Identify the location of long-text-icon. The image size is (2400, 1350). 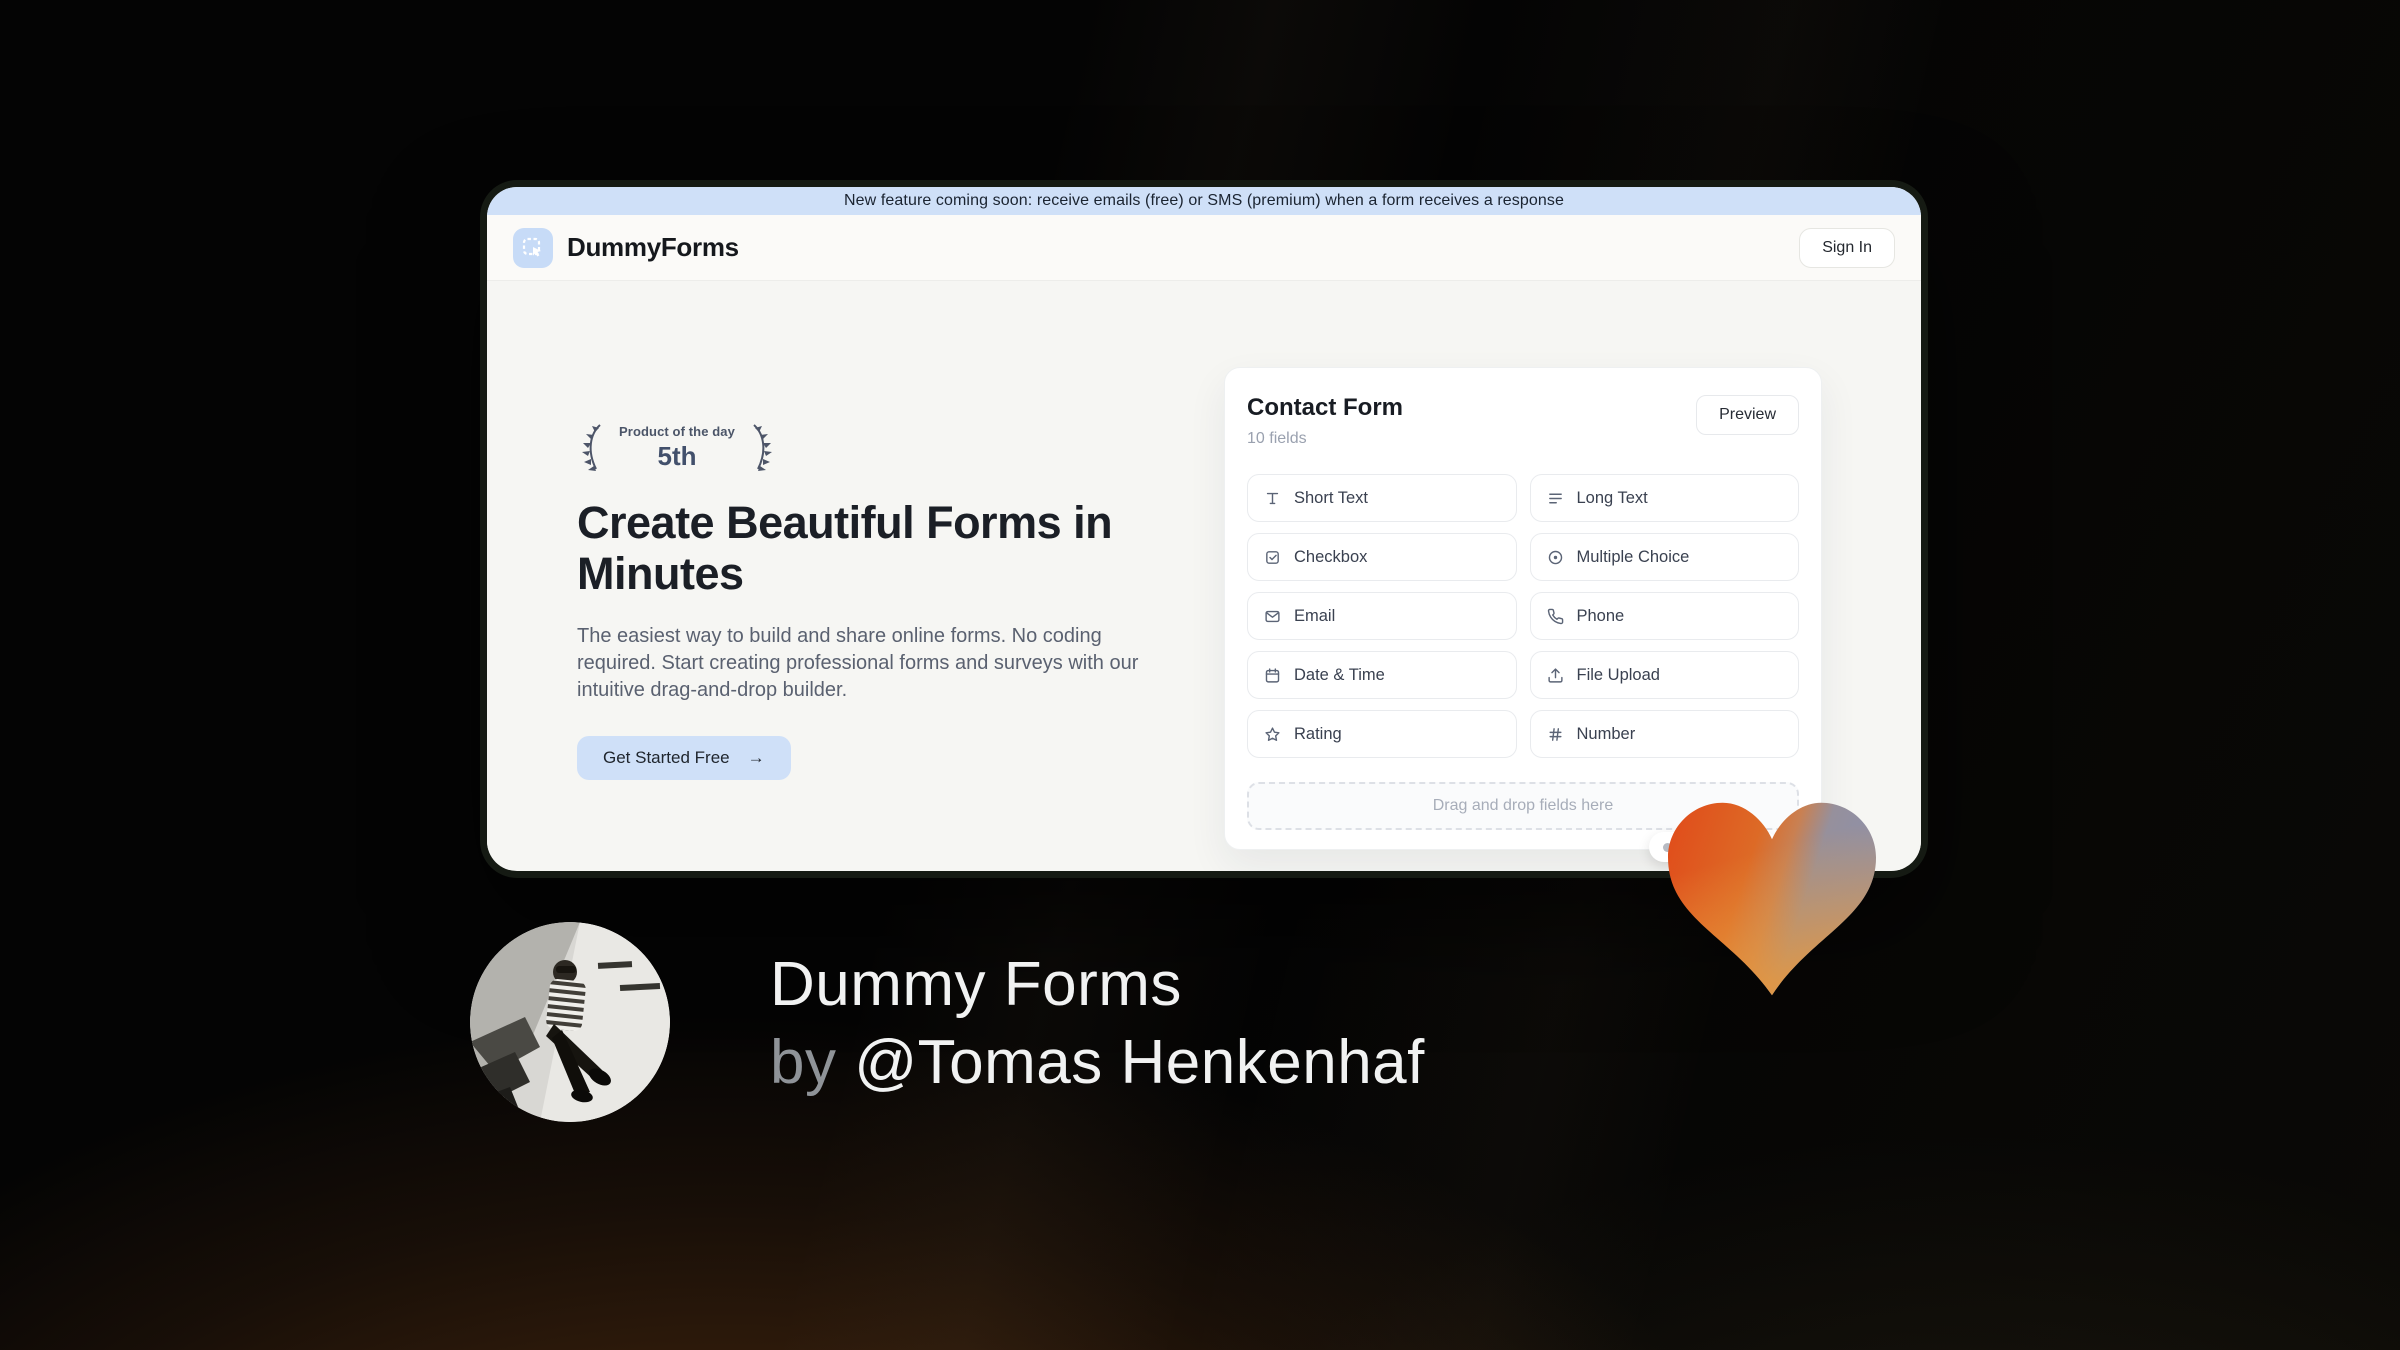
(1555, 498).